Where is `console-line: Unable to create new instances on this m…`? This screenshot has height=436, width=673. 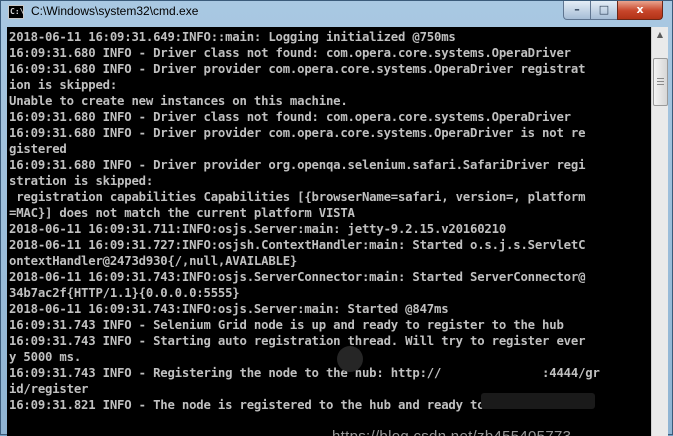 console-line: Unable to create new instances on this m… is located at coordinates (178, 101).